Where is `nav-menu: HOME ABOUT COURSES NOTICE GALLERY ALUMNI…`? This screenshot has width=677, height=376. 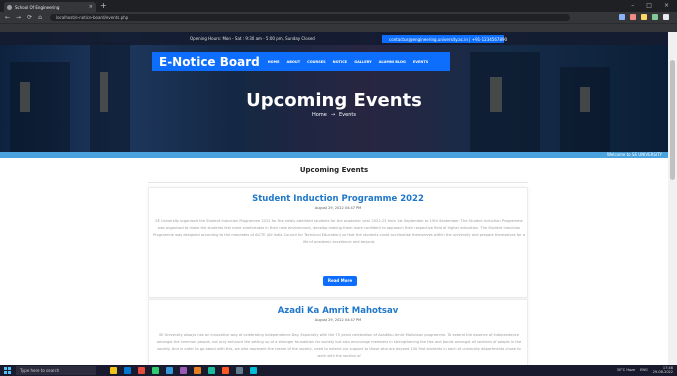 nav-menu: HOME ABOUT COURSES NOTICE GALLERY ALUMNI… is located at coordinates (348, 62).